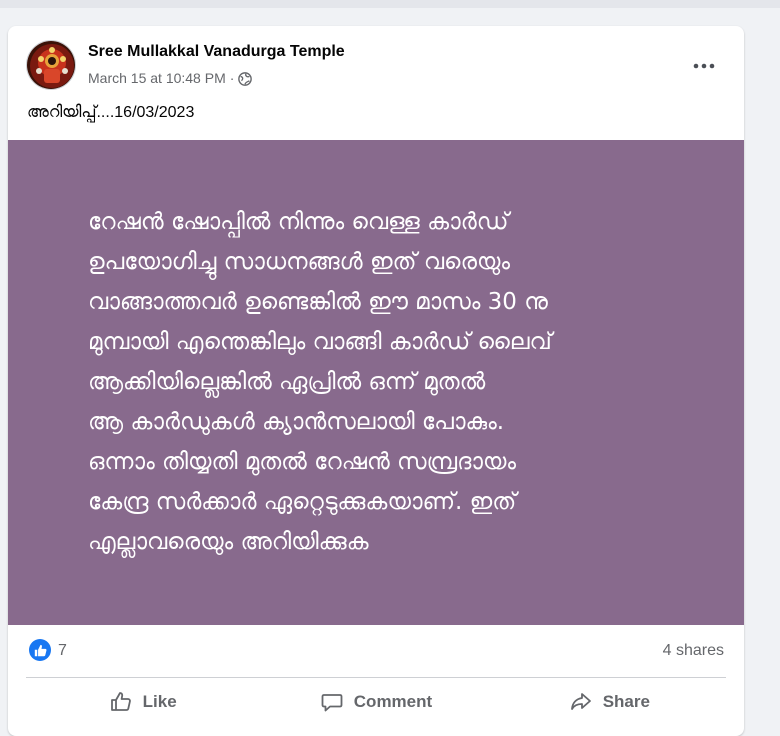 The width and height of the screenshot is (780, 736). Describe the element at coordinates (693, 651) in the screenshot. I see `shares-count: 4 shares` at that location.